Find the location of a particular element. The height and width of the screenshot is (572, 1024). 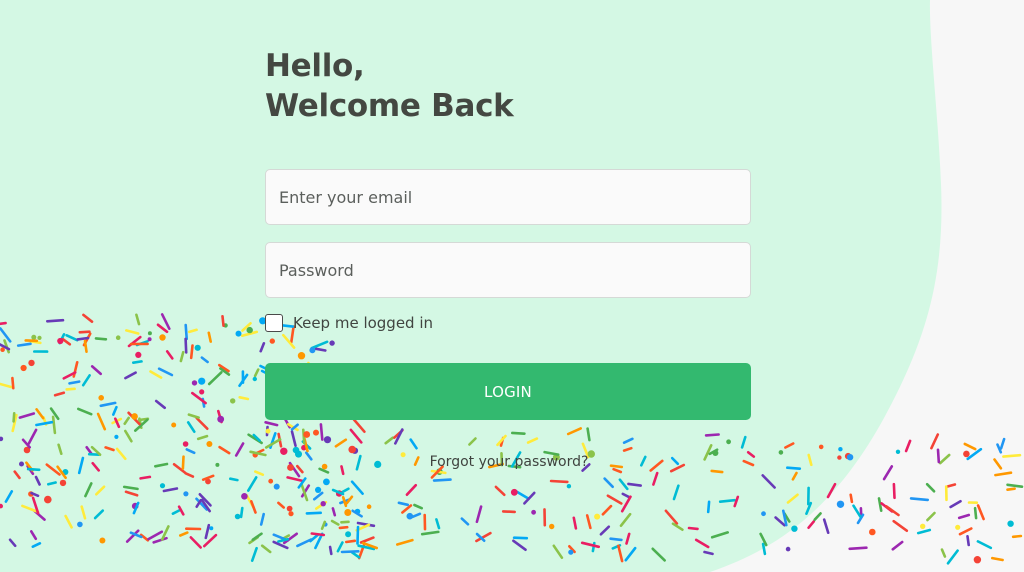

keep-logged-in-label: Keep me logged in is located at coordinates (363, 323).